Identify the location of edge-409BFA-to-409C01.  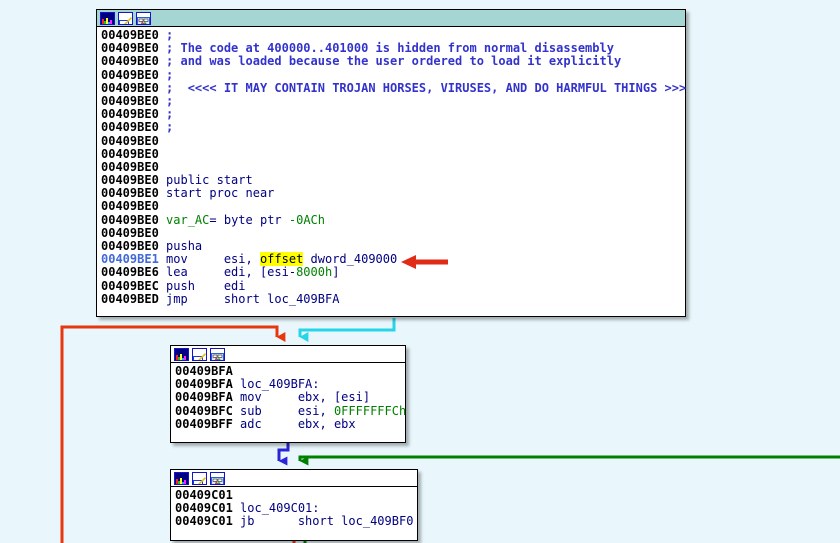
(283, 454).